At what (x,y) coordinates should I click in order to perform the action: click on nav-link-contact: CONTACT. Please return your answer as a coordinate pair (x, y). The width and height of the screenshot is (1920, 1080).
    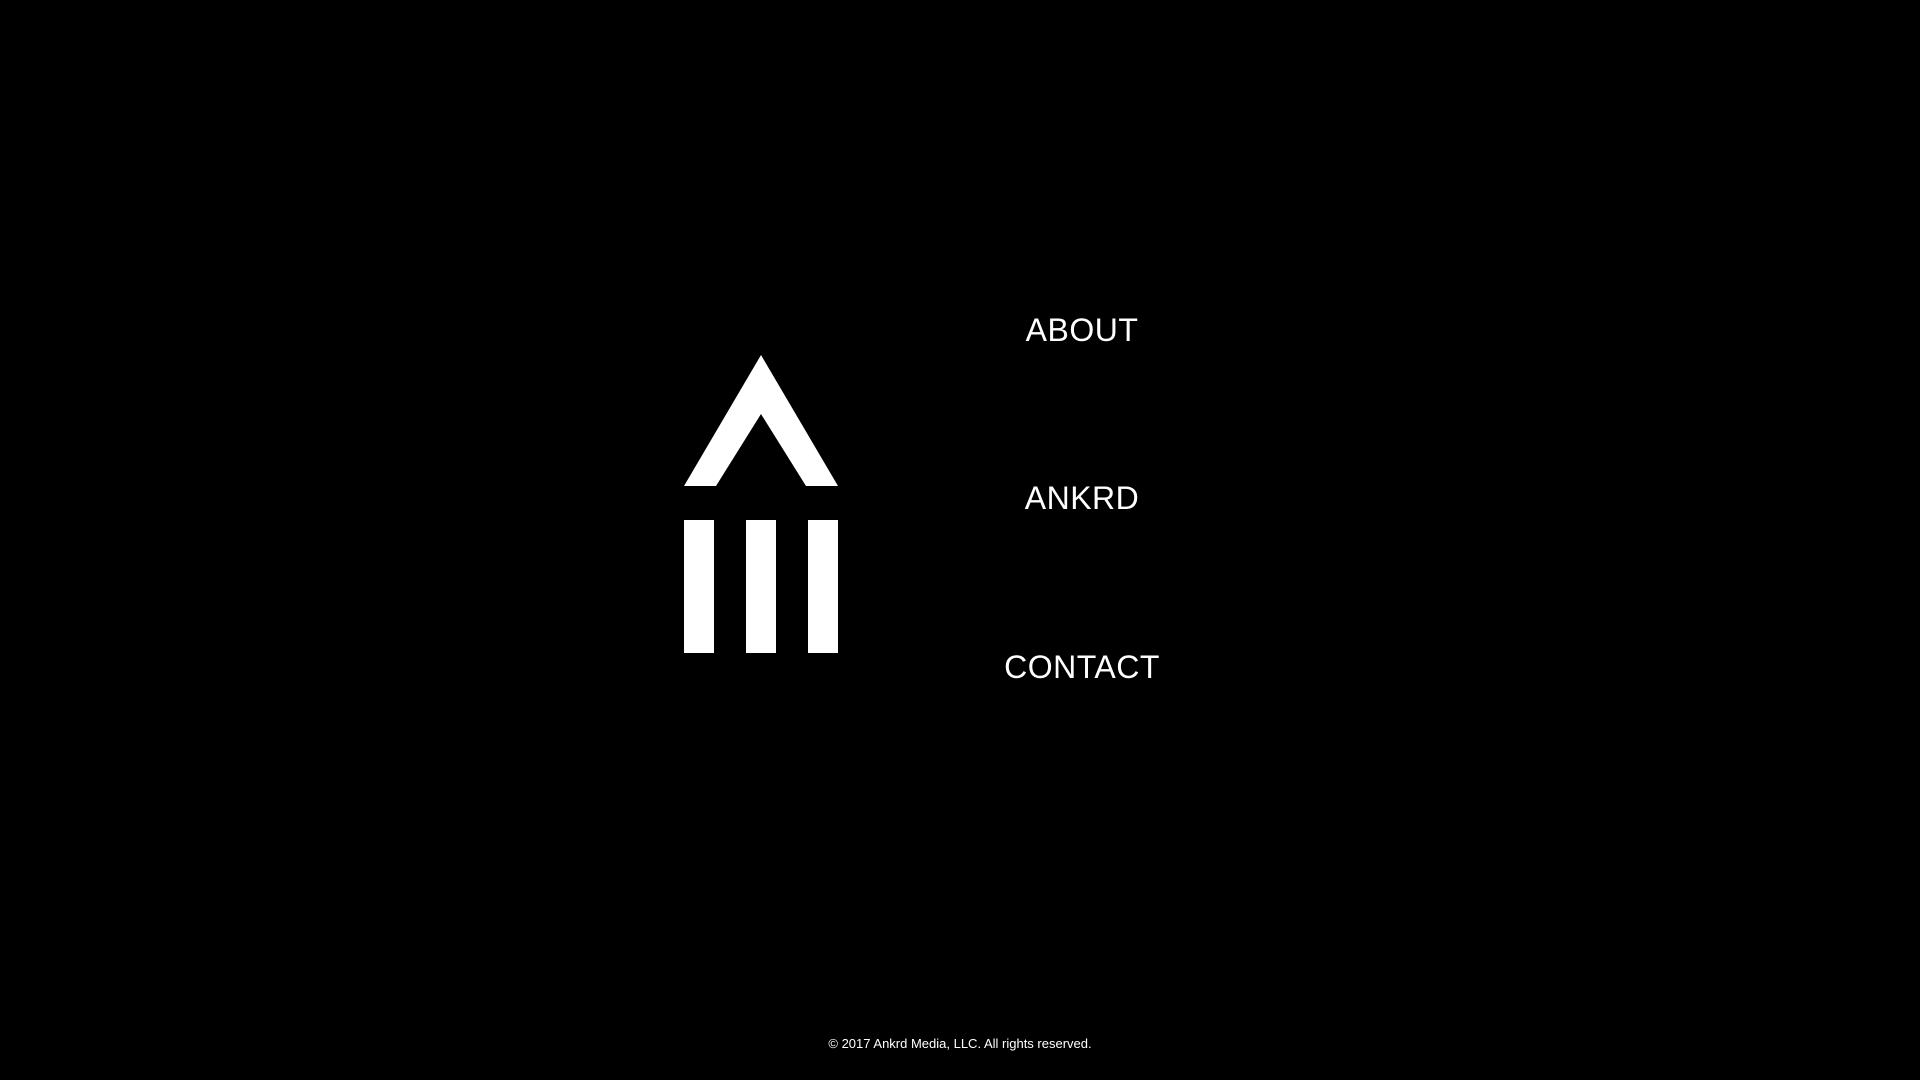
    Looking at the image, I should click on (1082, 667).